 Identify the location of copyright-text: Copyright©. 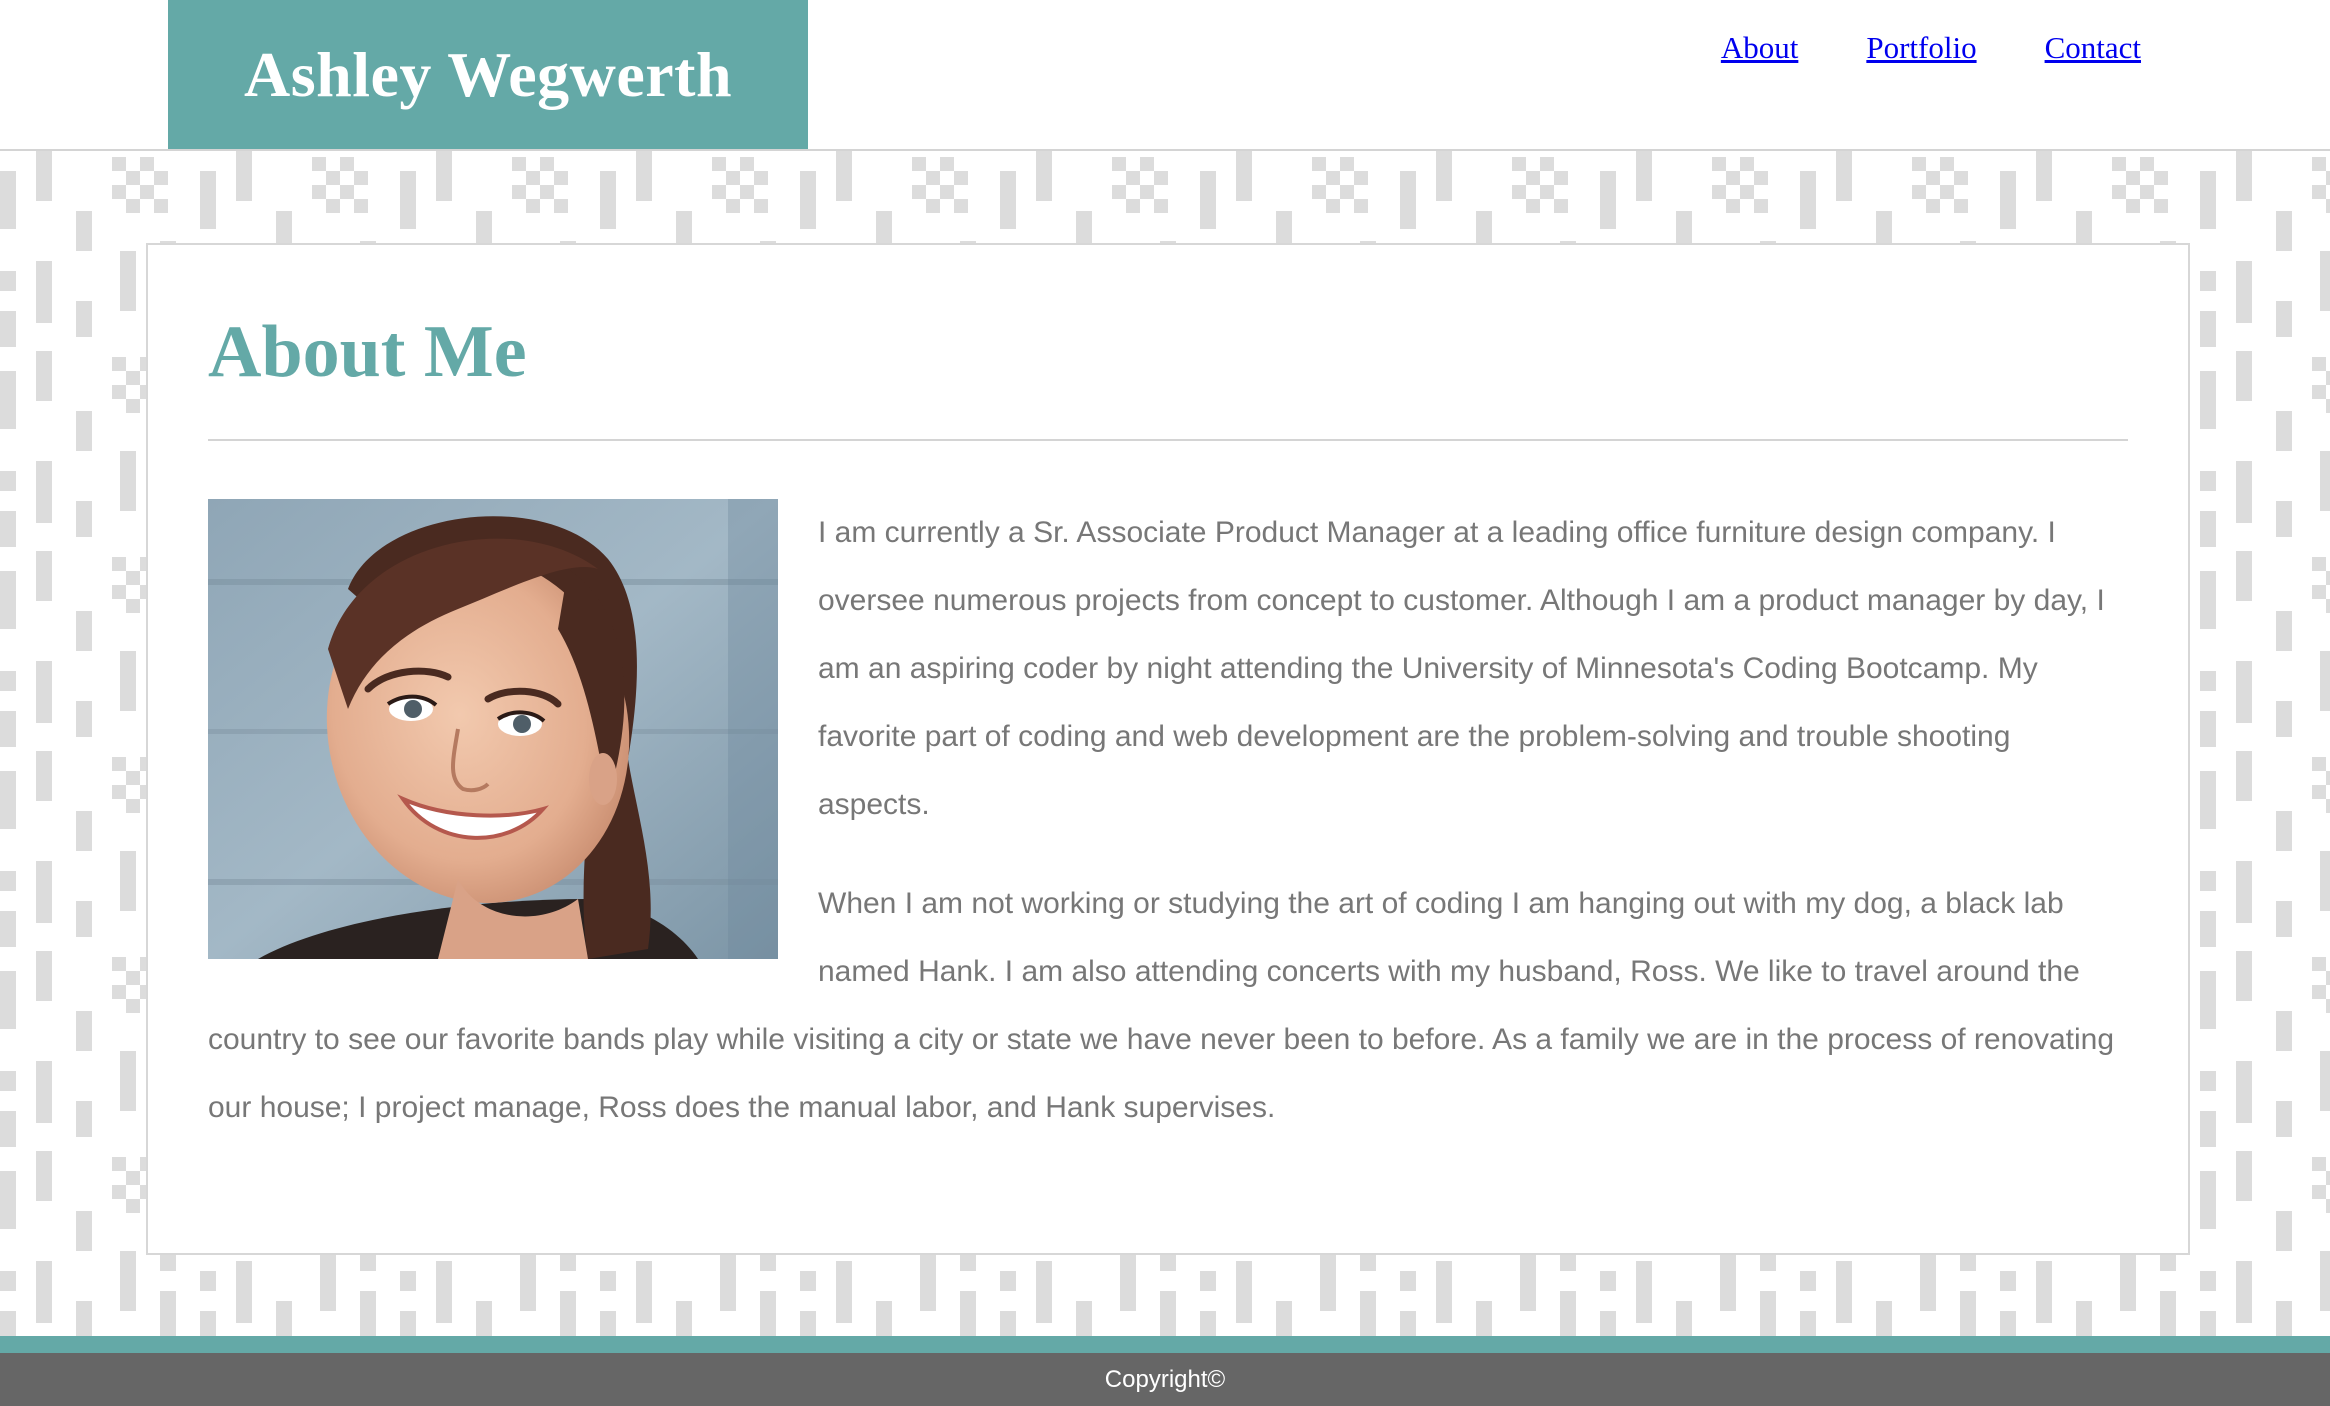
(1165, 1379).